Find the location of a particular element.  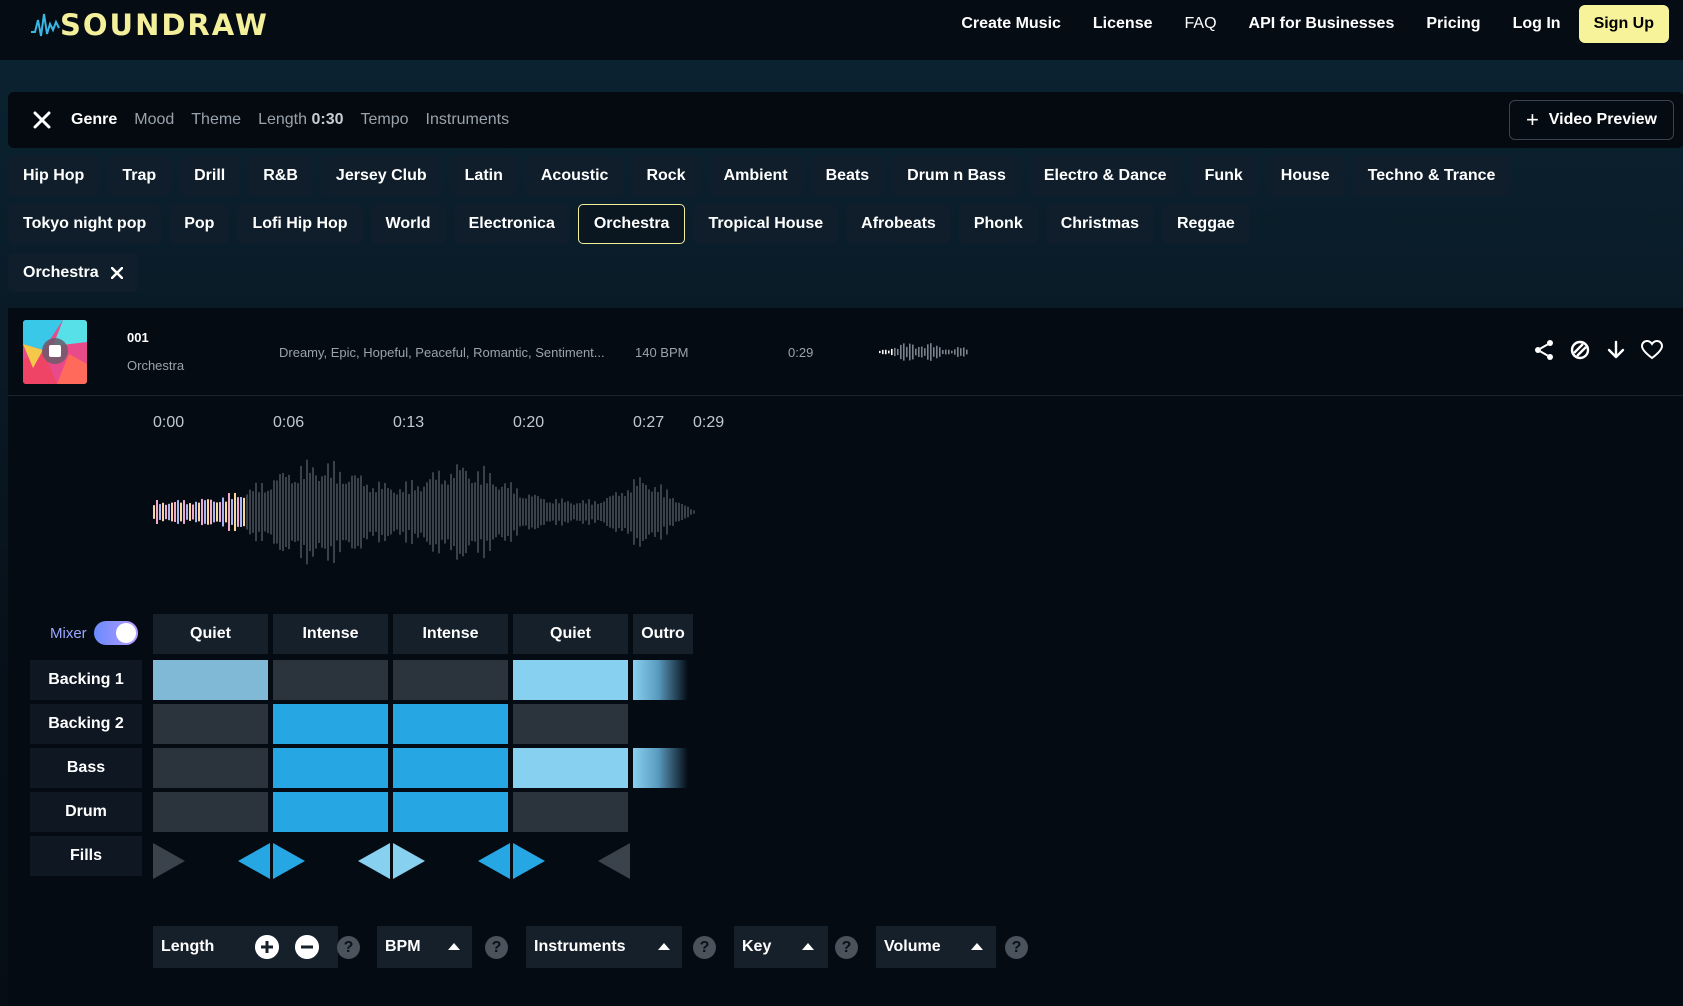

genre-chip-drum-n-bass: Drum n Bass is located at coordinates (956, 176).